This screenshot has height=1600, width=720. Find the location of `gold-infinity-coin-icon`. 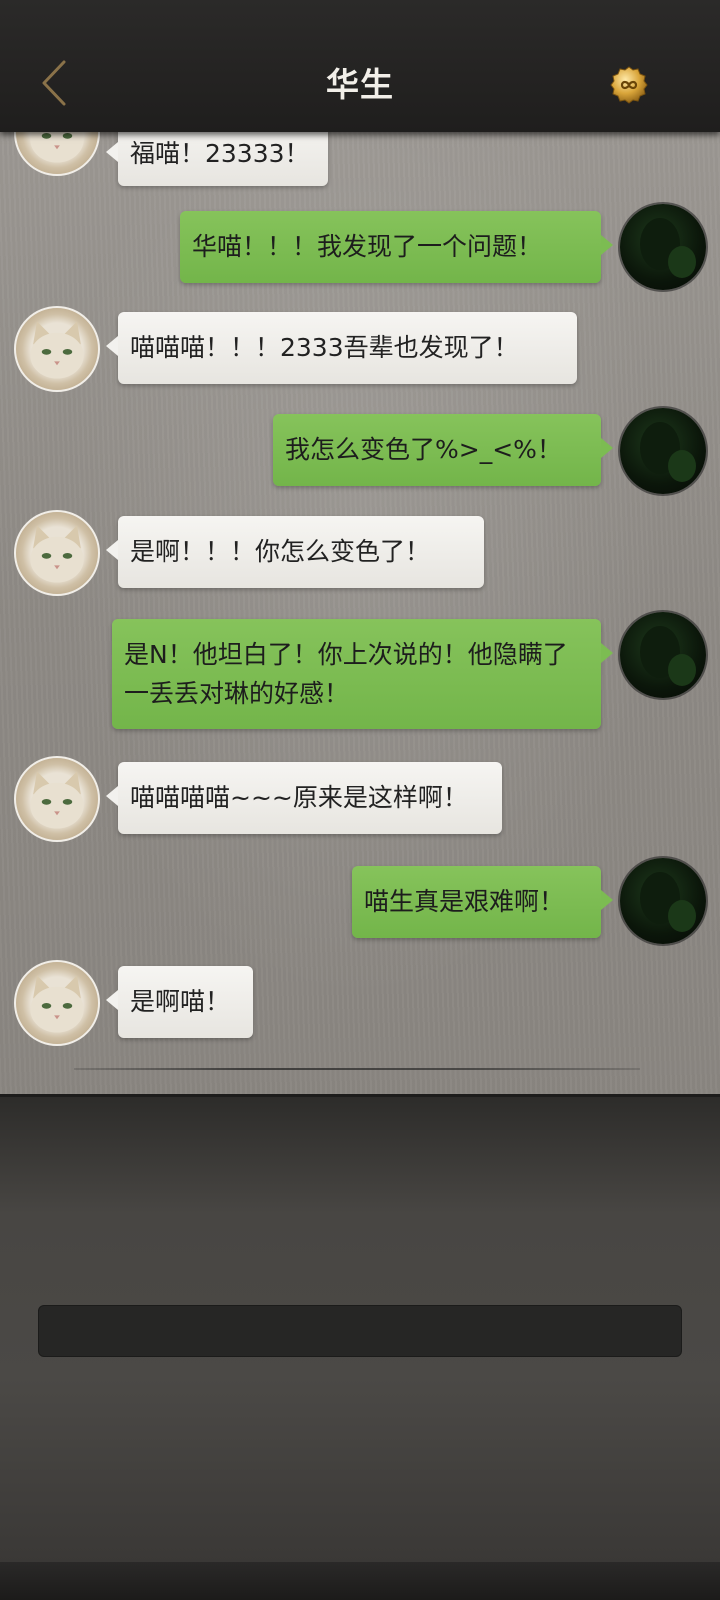

gold-infinity-coin-icon is located at coordinates (629, 85).